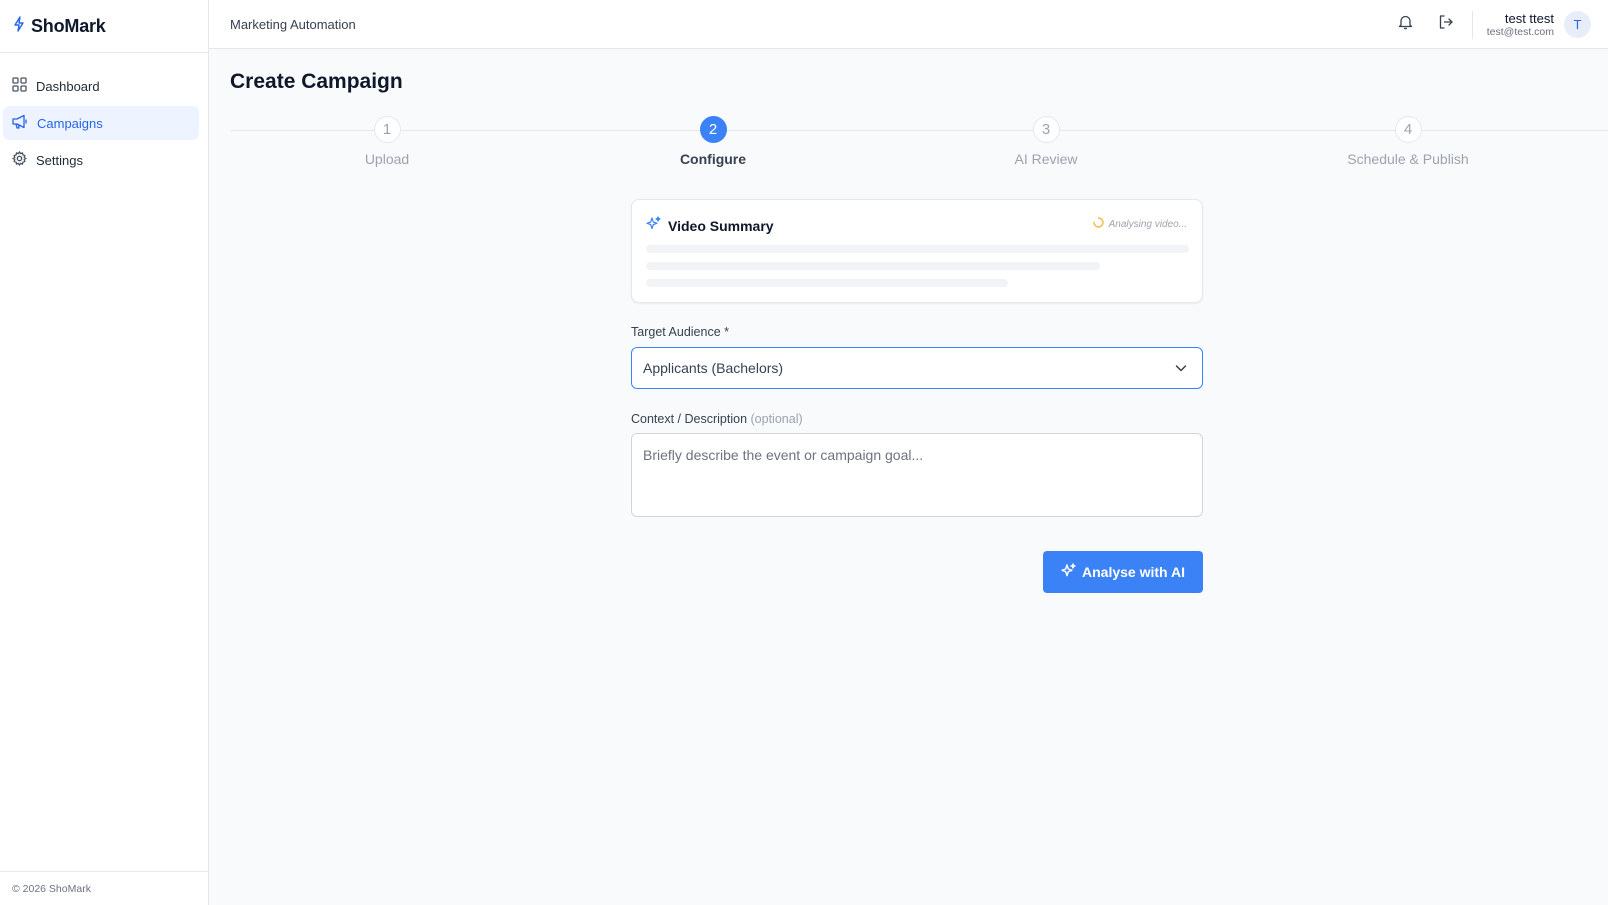  I want to click on sidebar-item-label: Dashboard, so click(68, 86).